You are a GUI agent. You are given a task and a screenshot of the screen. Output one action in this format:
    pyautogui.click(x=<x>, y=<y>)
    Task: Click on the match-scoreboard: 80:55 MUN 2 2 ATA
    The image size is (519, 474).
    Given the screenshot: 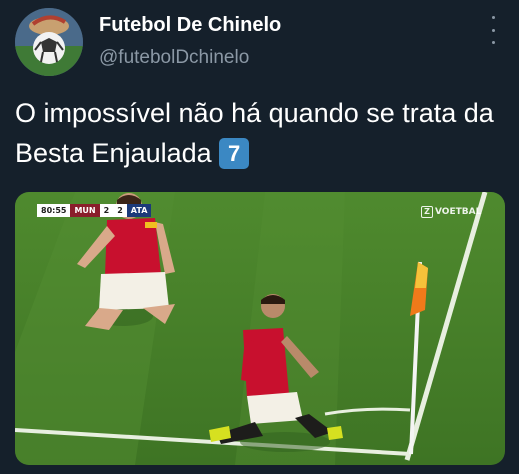 What is the action you would take?
    pyautogui.click(x=94, y=210)
    